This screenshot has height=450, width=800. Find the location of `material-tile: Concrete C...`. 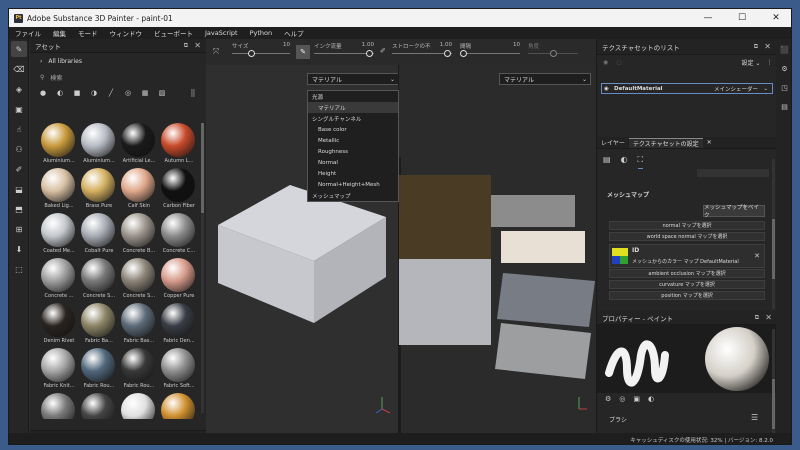

material-tile: Concrete C... is located at coordinates (178, 233).